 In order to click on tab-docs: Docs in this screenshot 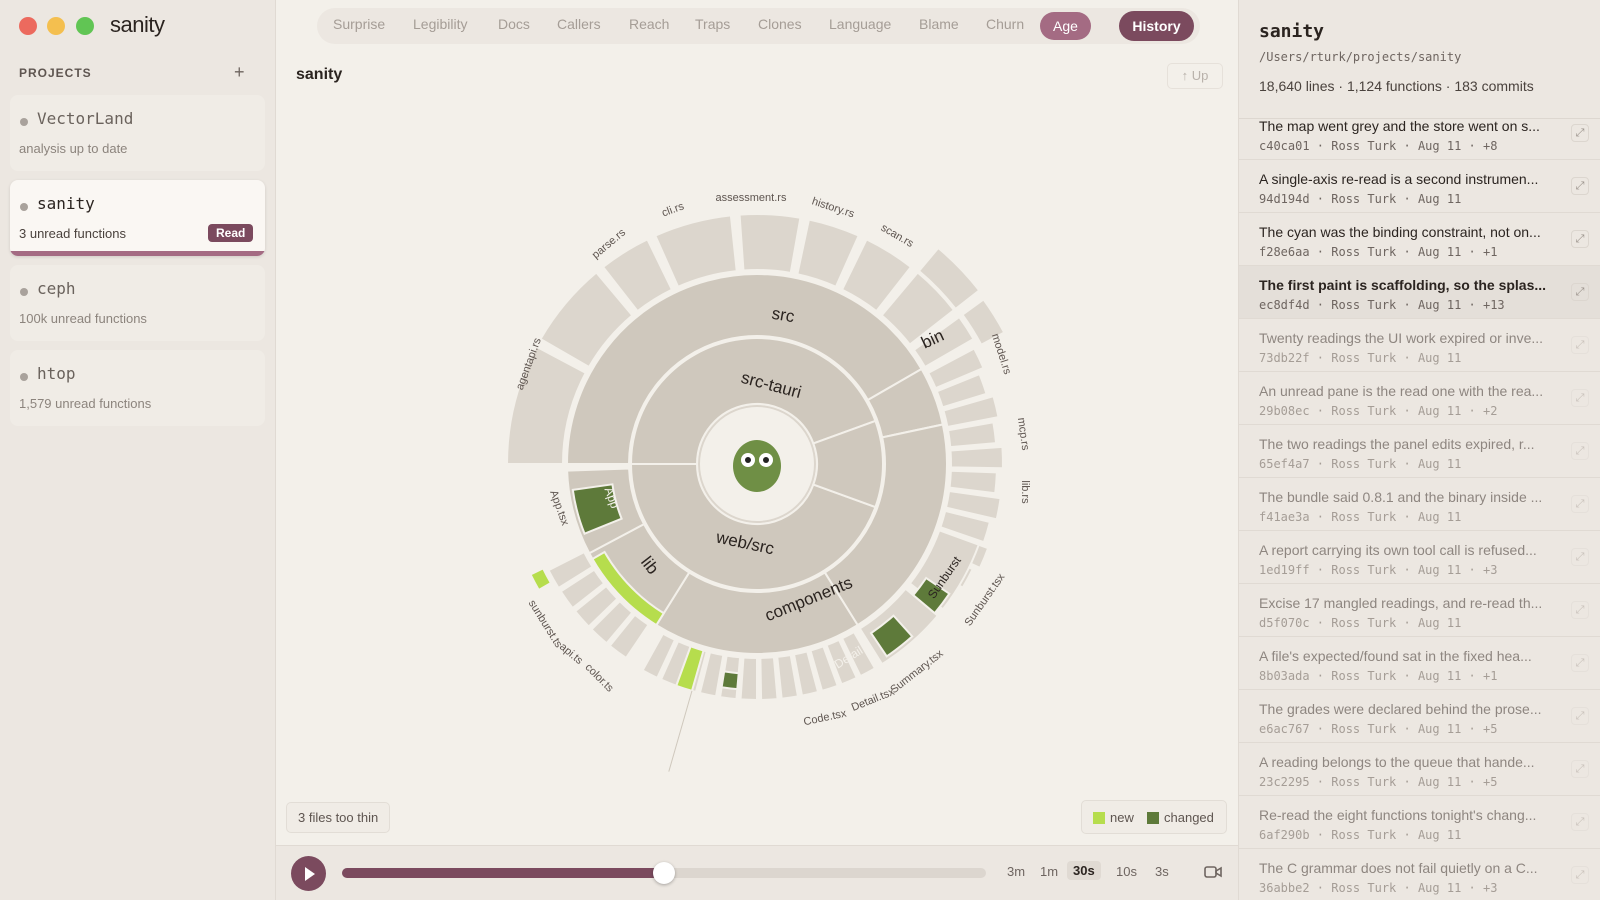, I will do `click(514, 24)`.